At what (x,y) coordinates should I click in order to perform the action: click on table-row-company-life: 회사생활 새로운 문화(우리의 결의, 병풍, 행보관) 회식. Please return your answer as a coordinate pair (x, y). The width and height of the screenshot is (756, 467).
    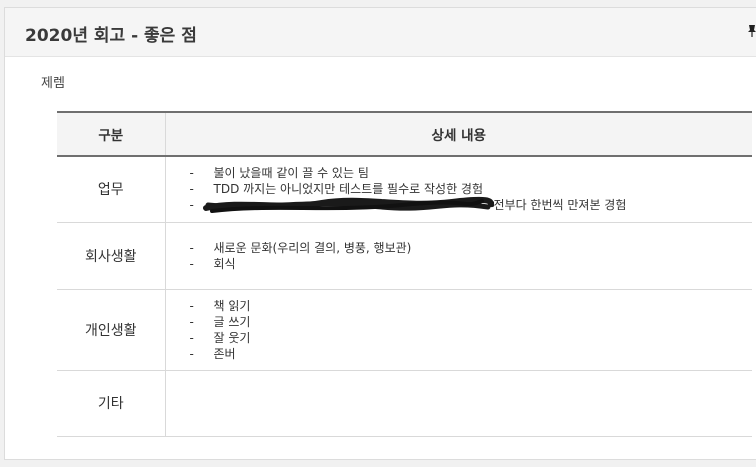
    Looking at the image, I should click on (405, 256).